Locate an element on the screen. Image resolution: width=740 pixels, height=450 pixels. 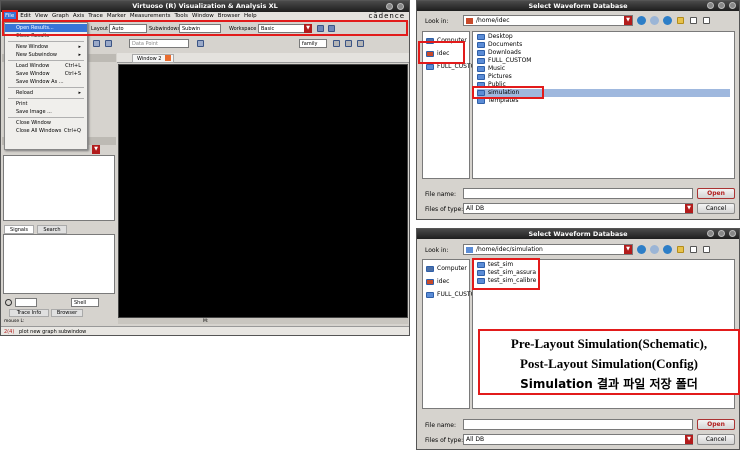
menu-marker: Marker is located at coordinates (116, 16).